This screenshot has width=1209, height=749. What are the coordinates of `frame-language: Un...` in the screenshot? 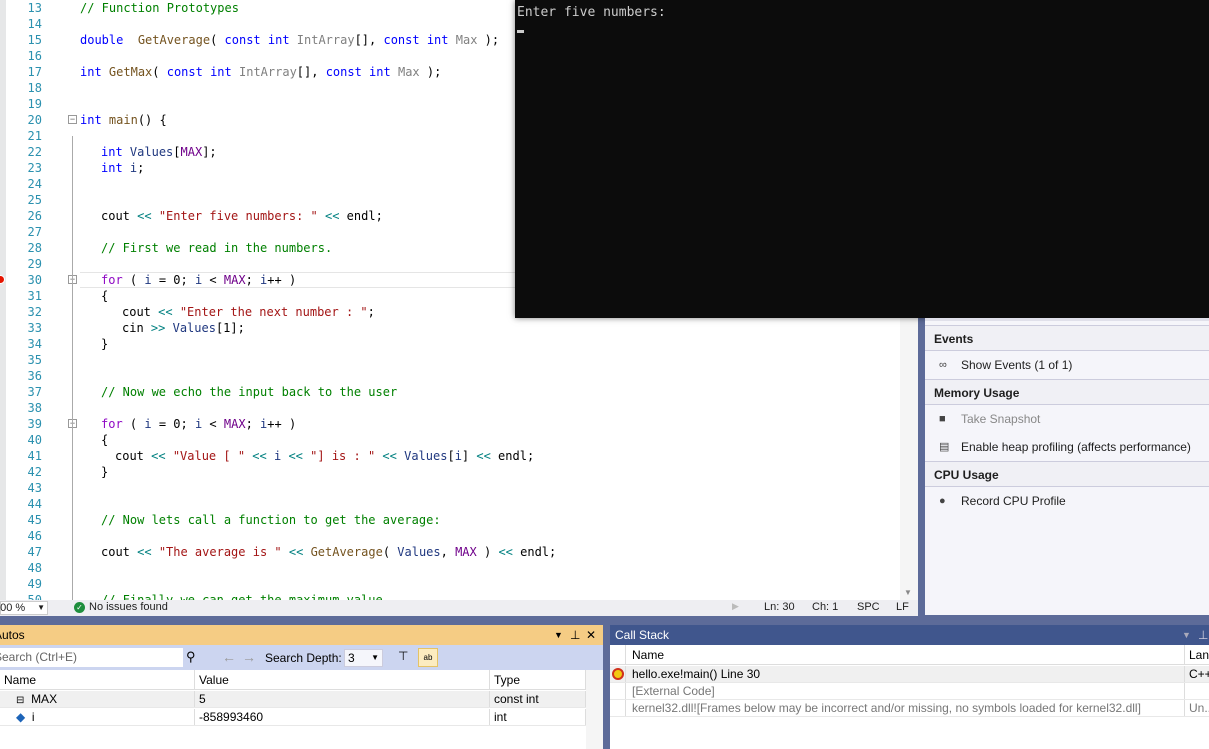 It's located at (1197, 708).